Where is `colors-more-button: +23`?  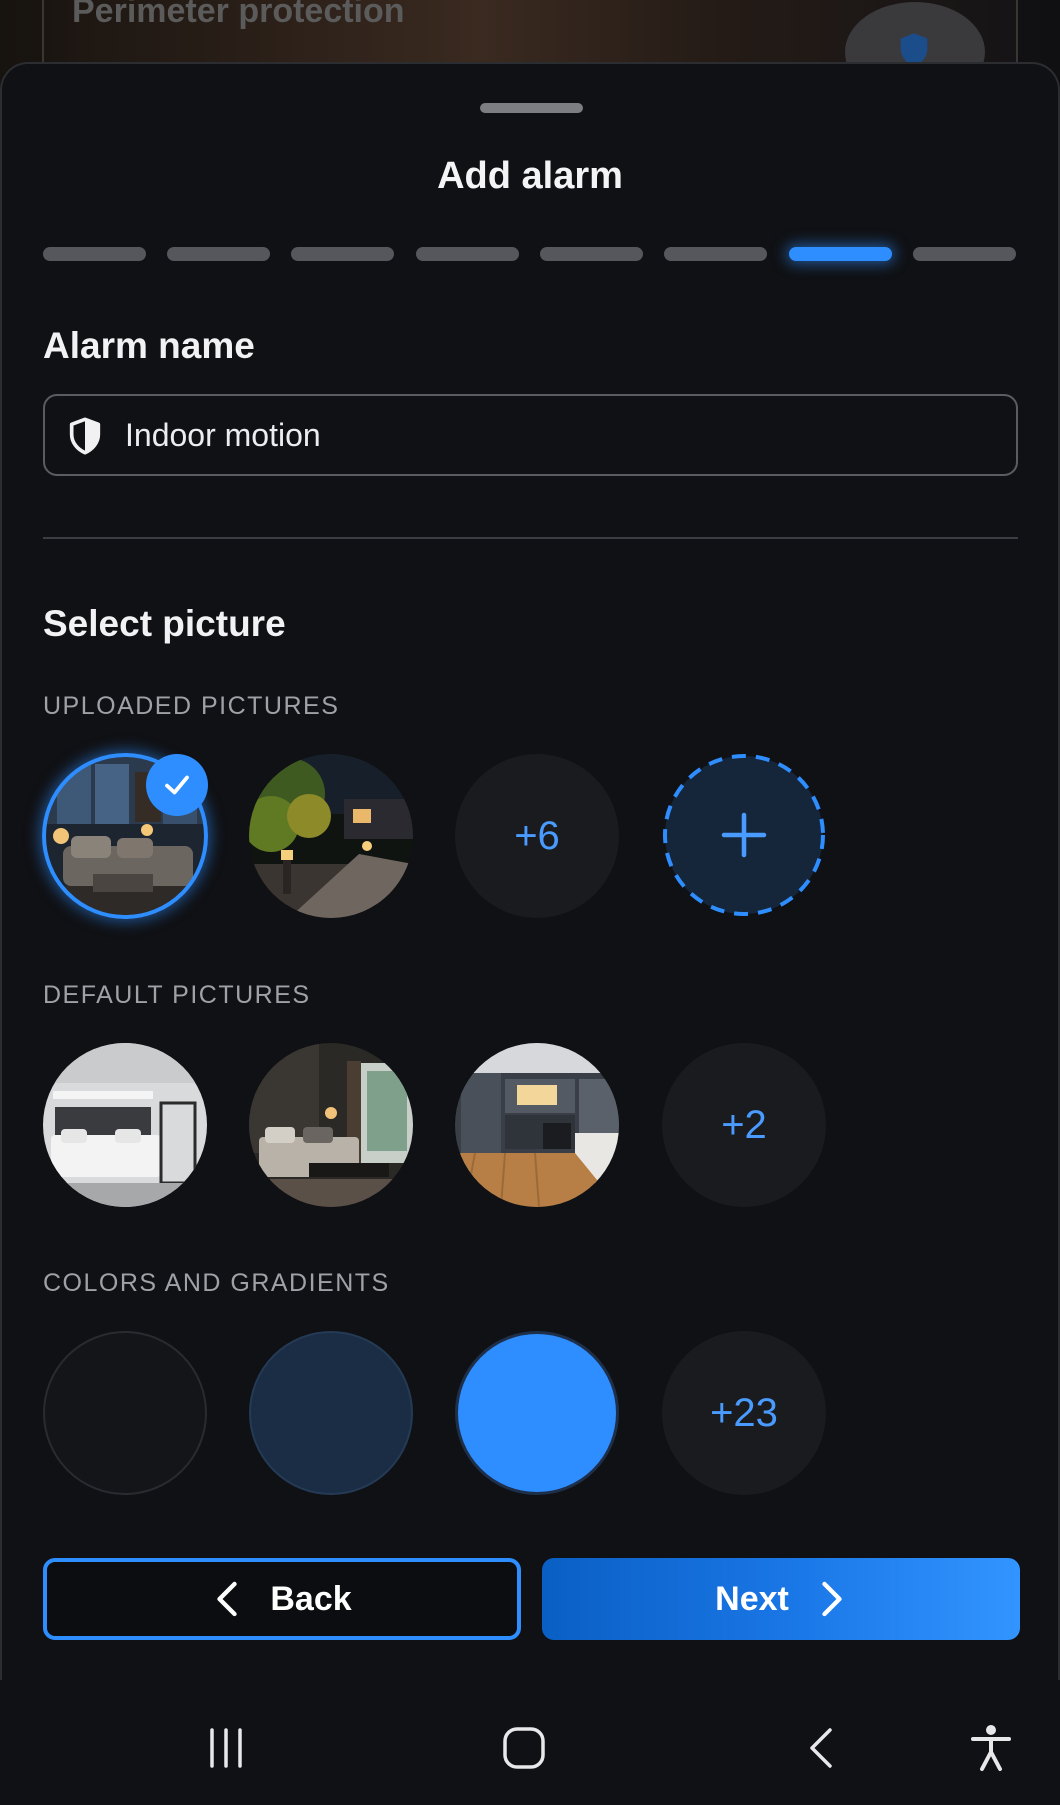
colors-more-button: +23 is located at coordinates (744, 1413).